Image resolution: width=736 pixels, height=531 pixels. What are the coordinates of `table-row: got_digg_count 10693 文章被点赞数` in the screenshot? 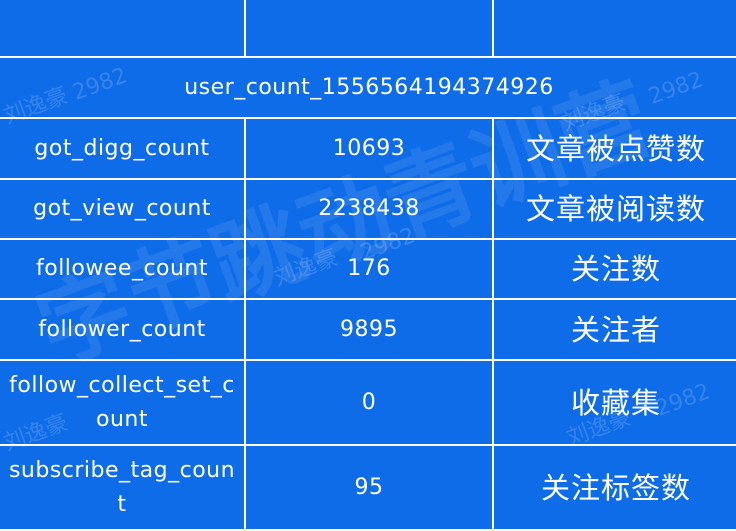 It's located at (368, 148).